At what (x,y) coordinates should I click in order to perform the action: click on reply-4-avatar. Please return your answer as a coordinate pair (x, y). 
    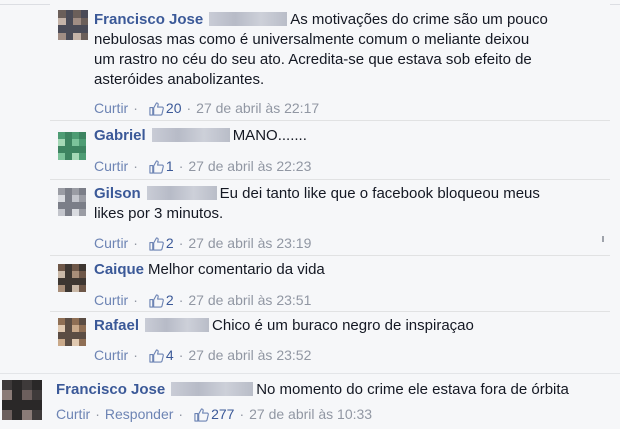
    Looking at the image, I should click on (72, 278).